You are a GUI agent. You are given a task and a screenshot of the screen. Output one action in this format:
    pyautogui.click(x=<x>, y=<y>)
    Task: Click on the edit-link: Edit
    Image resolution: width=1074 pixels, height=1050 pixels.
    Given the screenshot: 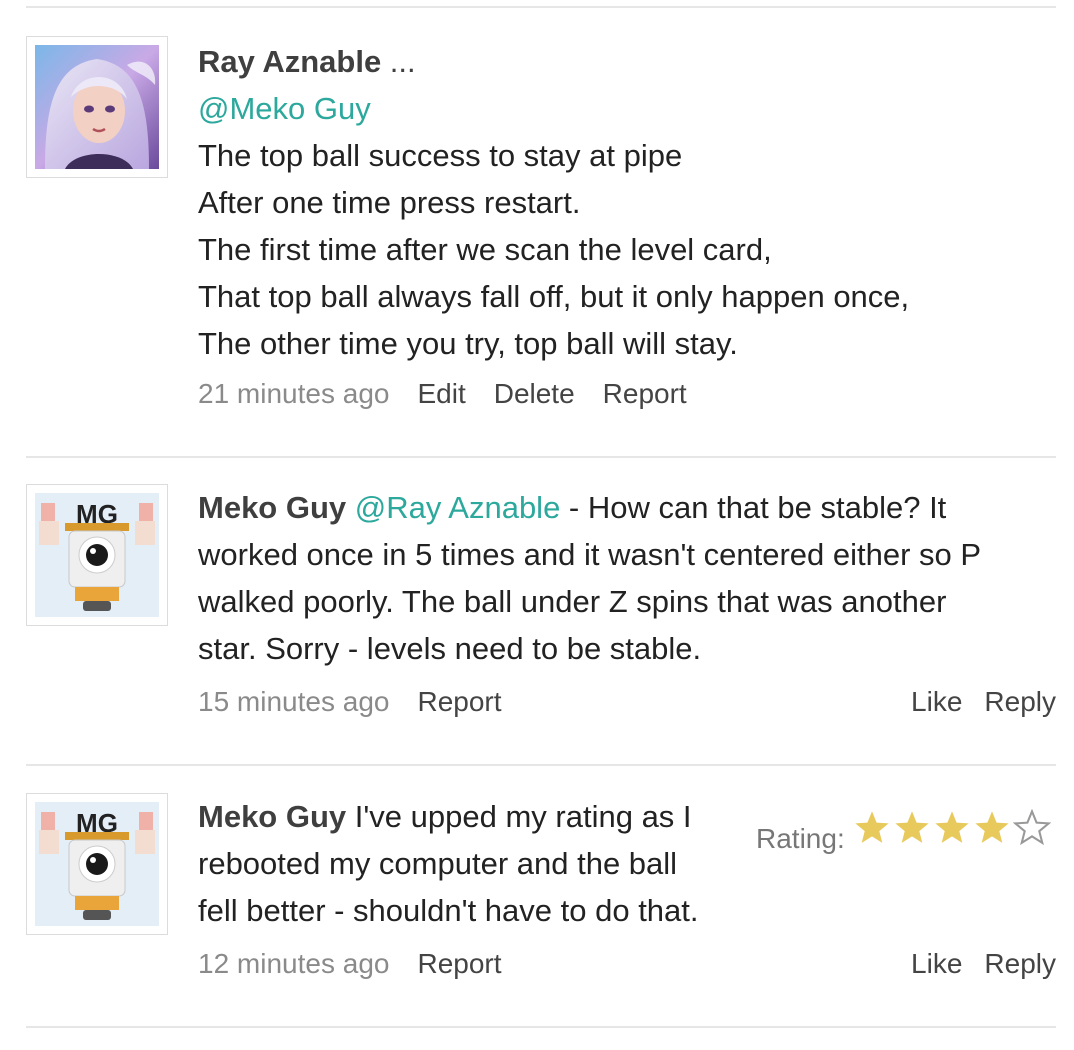 What is the action you would take?
    pyautogui.click(x=441, y=394)
    